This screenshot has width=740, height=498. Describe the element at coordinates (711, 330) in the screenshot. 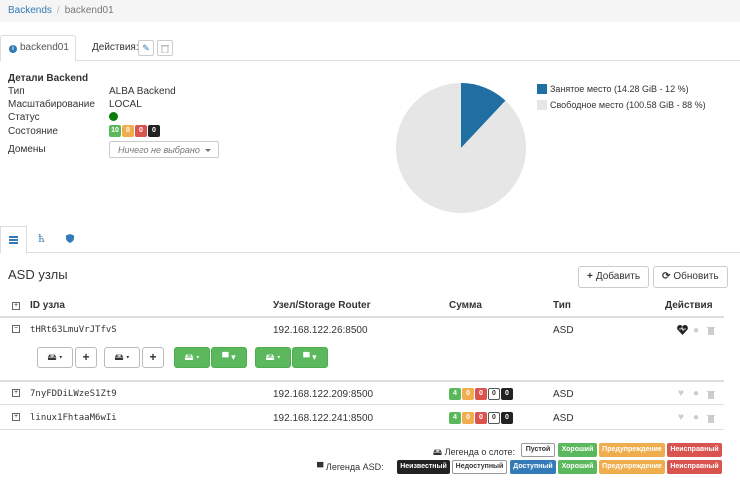

I see `row-1-trash-icon` at that location.